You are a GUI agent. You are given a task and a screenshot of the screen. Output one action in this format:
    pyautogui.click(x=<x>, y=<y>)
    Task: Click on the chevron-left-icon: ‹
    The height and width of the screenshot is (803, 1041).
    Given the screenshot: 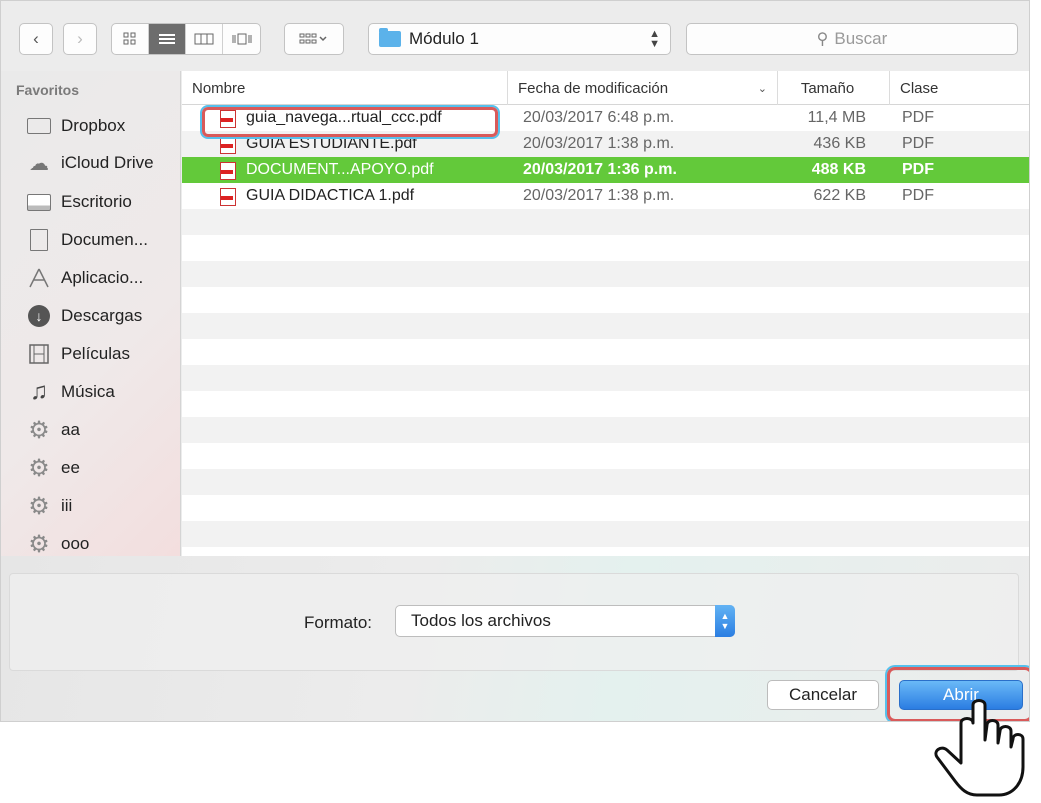 What is the action you would take?
    pyautogui.click(x=36, y=38)
    